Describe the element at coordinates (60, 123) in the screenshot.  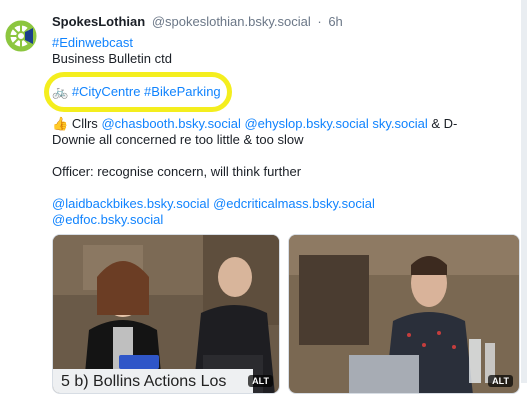
I see `thumbs-up-emoji-icon: 👍` at that location.